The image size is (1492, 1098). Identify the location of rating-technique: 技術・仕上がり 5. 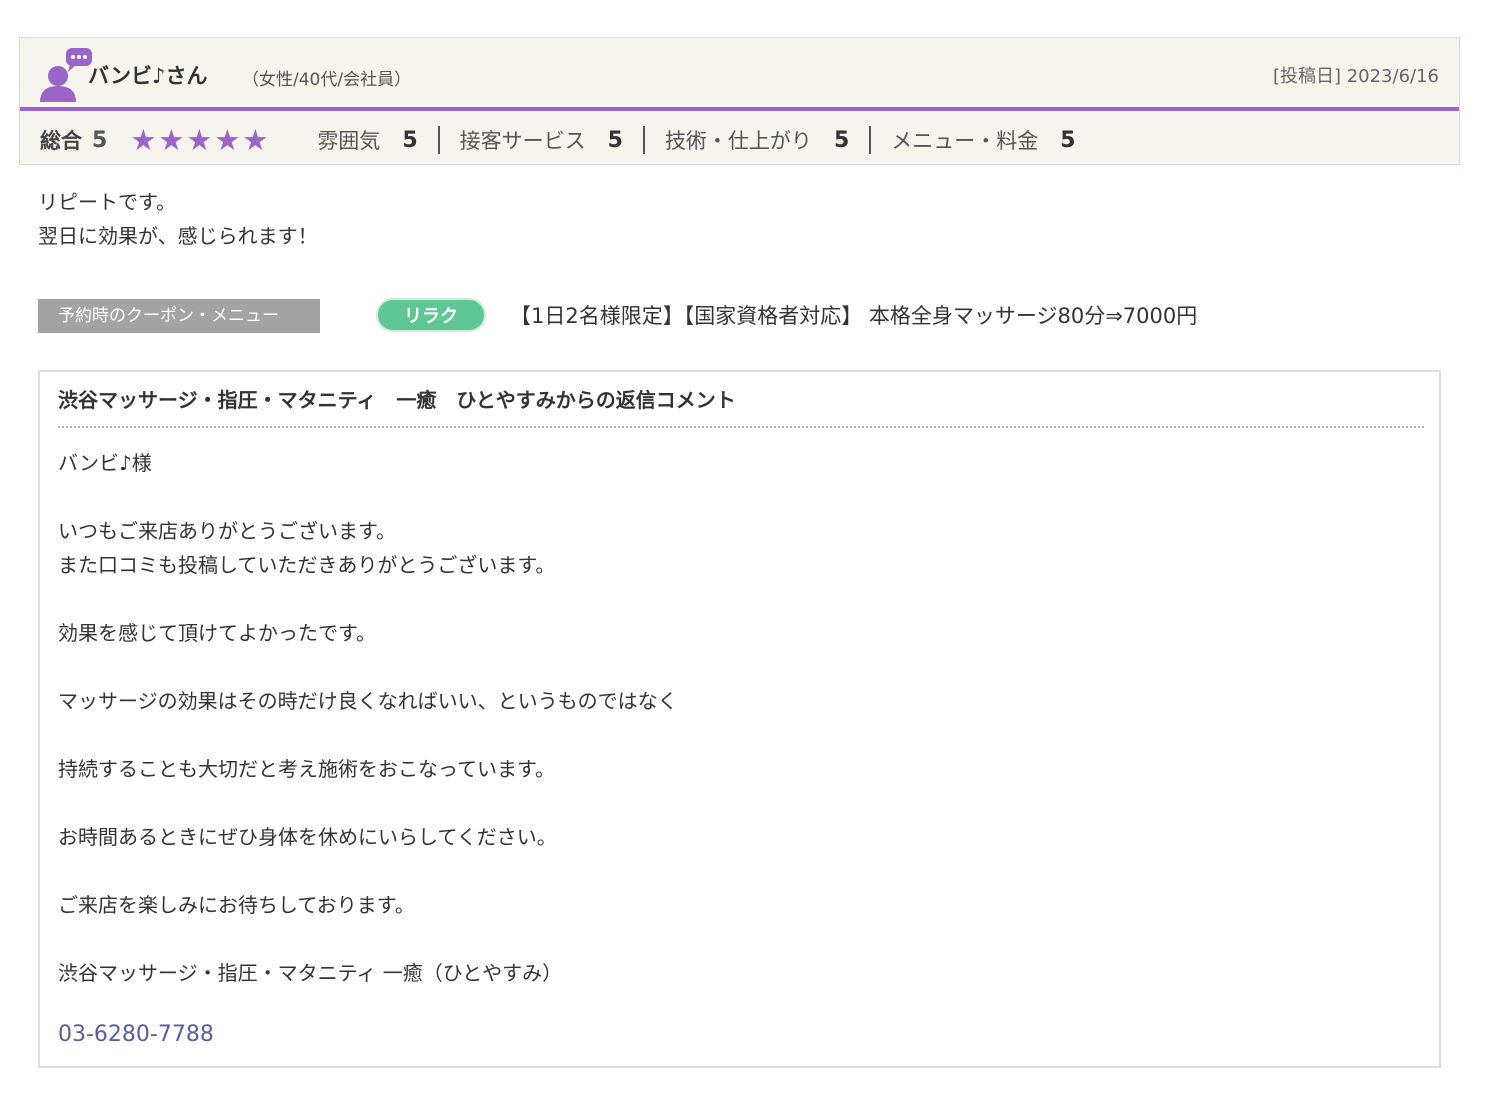
(757, 140).